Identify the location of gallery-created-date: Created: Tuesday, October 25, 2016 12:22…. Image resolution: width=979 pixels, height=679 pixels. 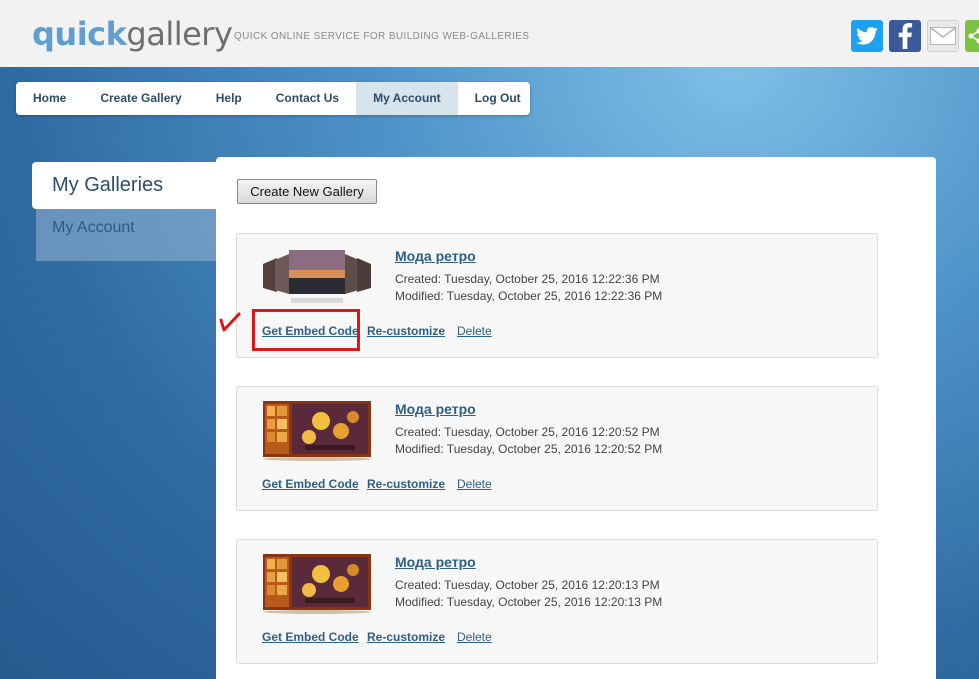
(527, 279).